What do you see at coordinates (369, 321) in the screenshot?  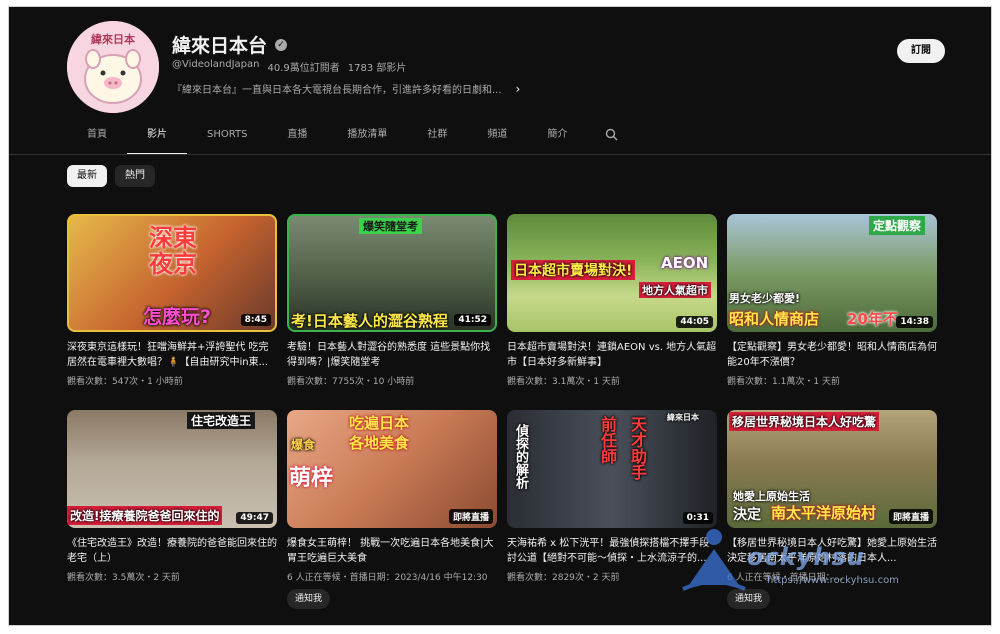 I see `thumbnail-text: 考!日本藝人的澀谷熟程` at bounding box center [369, 321].